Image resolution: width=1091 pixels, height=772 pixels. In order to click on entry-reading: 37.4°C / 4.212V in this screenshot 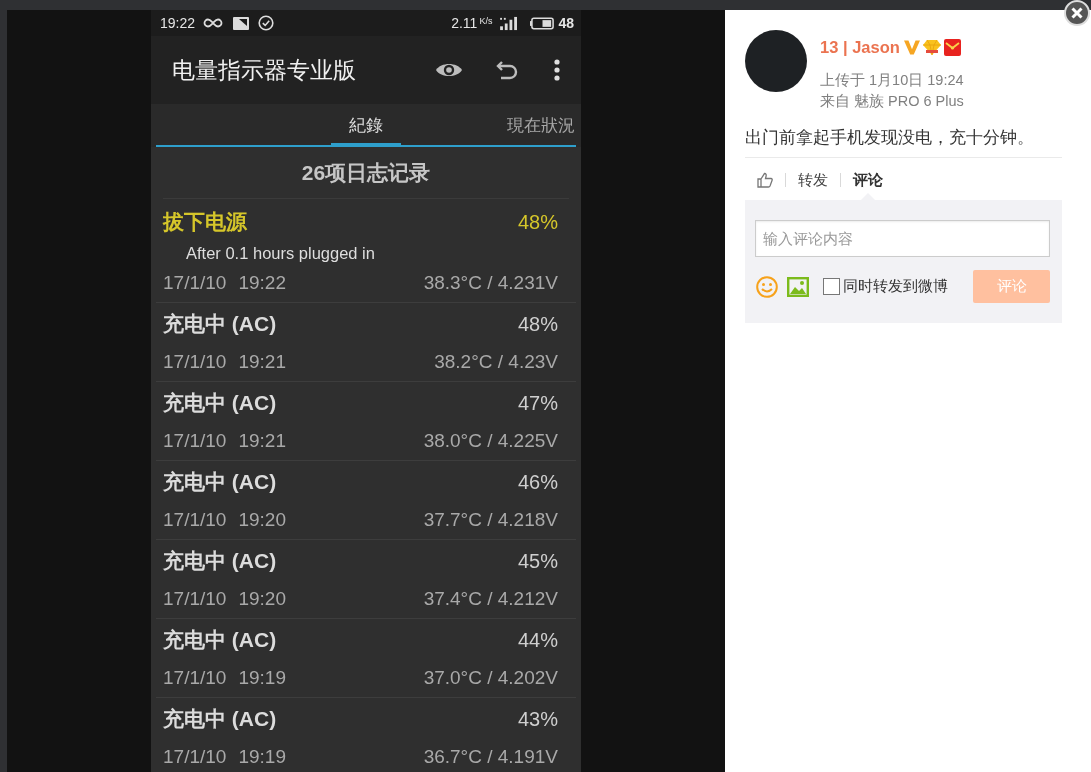, I will do `click(490, 599)`.